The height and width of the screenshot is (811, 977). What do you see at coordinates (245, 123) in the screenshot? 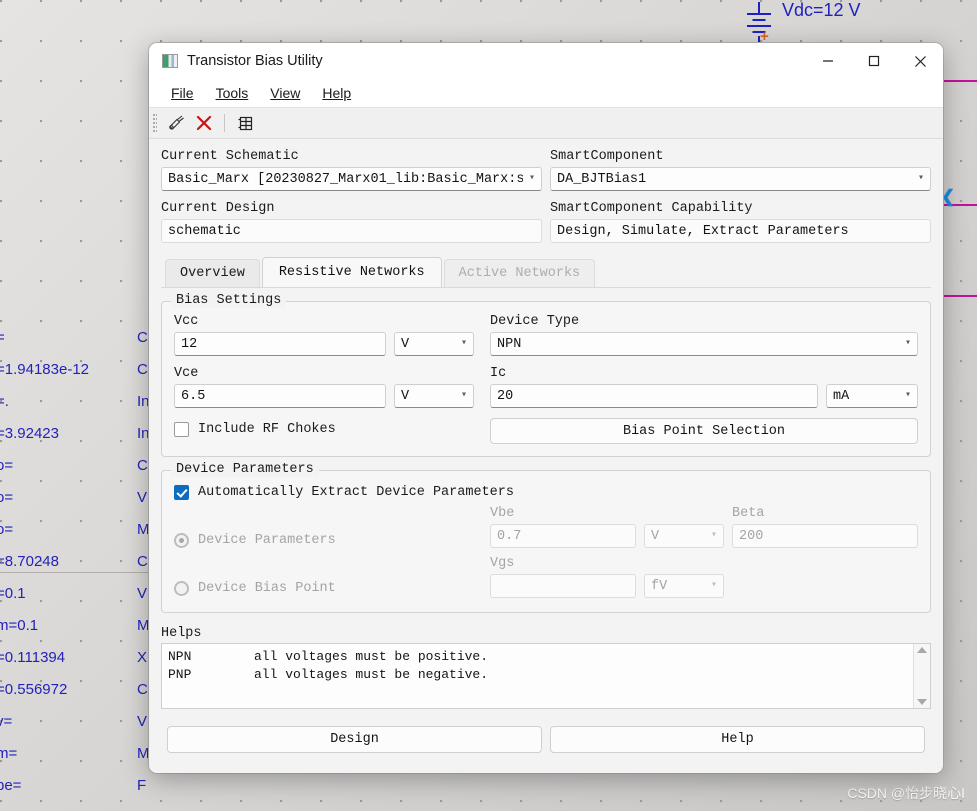
I see `table-icon` at bounding box center [245, 123].